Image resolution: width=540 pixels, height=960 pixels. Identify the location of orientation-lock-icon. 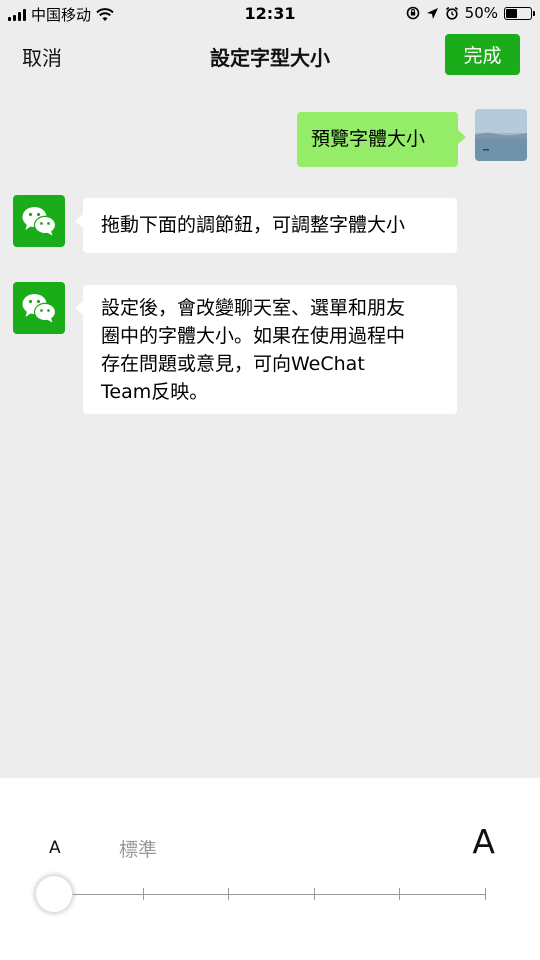
(412, 13).